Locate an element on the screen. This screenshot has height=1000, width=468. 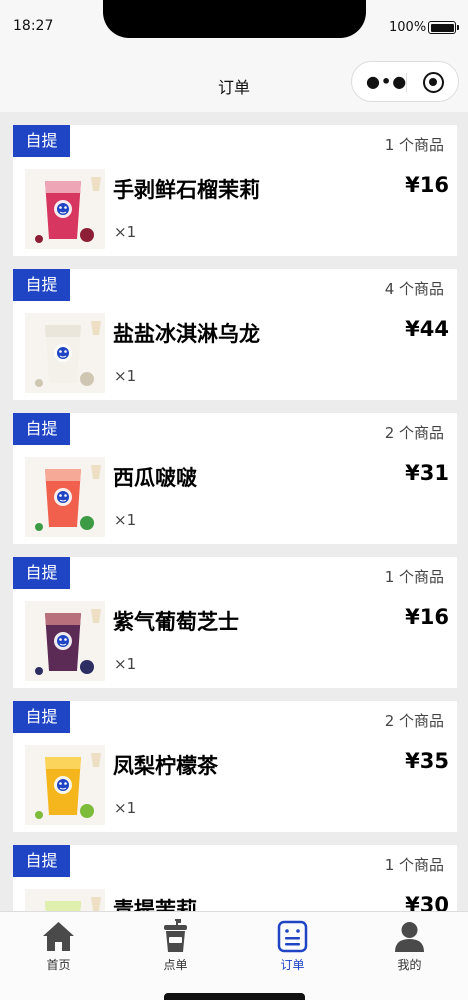
tab-profile: 我的 is located at coordinates (409, 947).